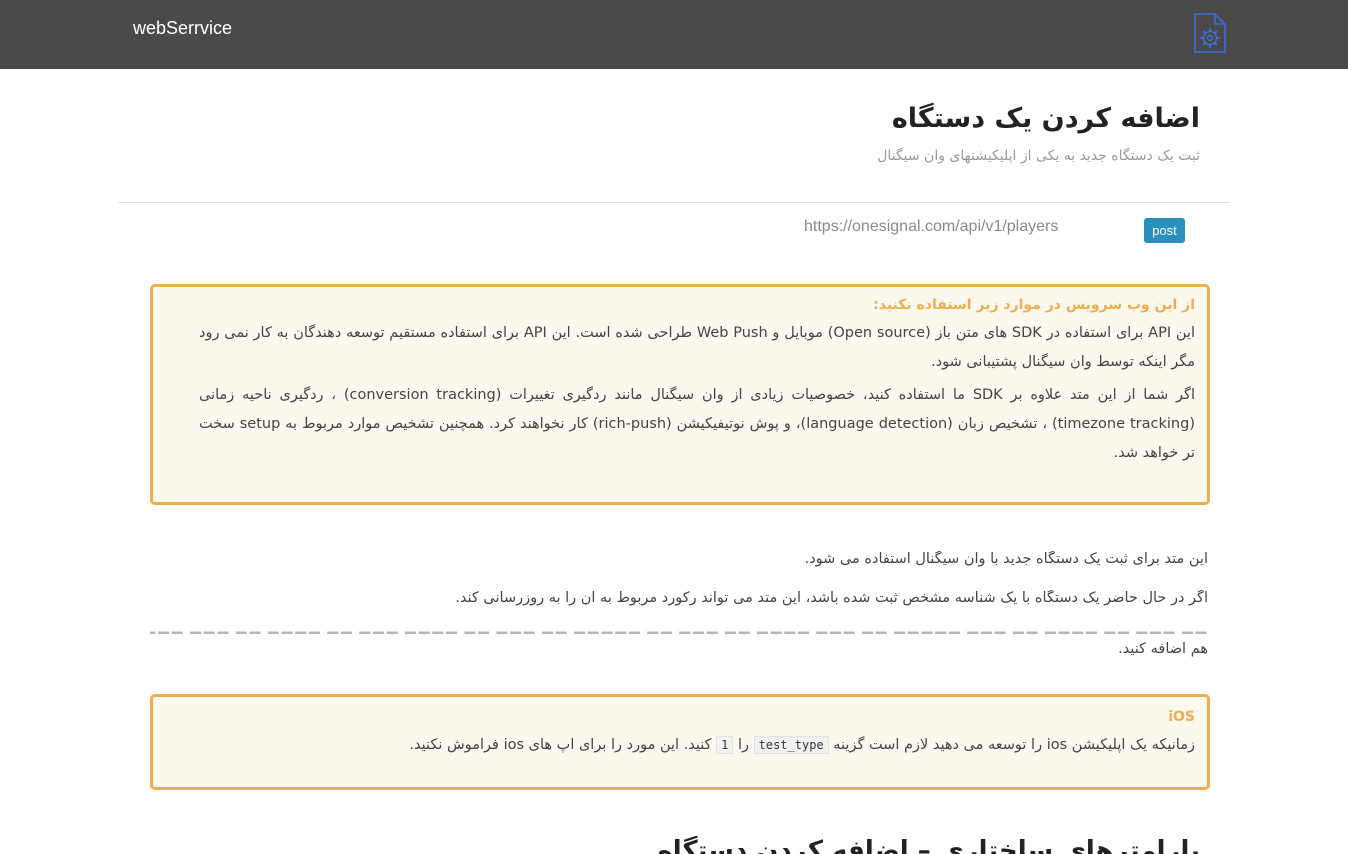  Describe the element at coordinates (1163, 649) in the screenshot. I see `description-line-3-end: هم اضافه کنید.` at that location.